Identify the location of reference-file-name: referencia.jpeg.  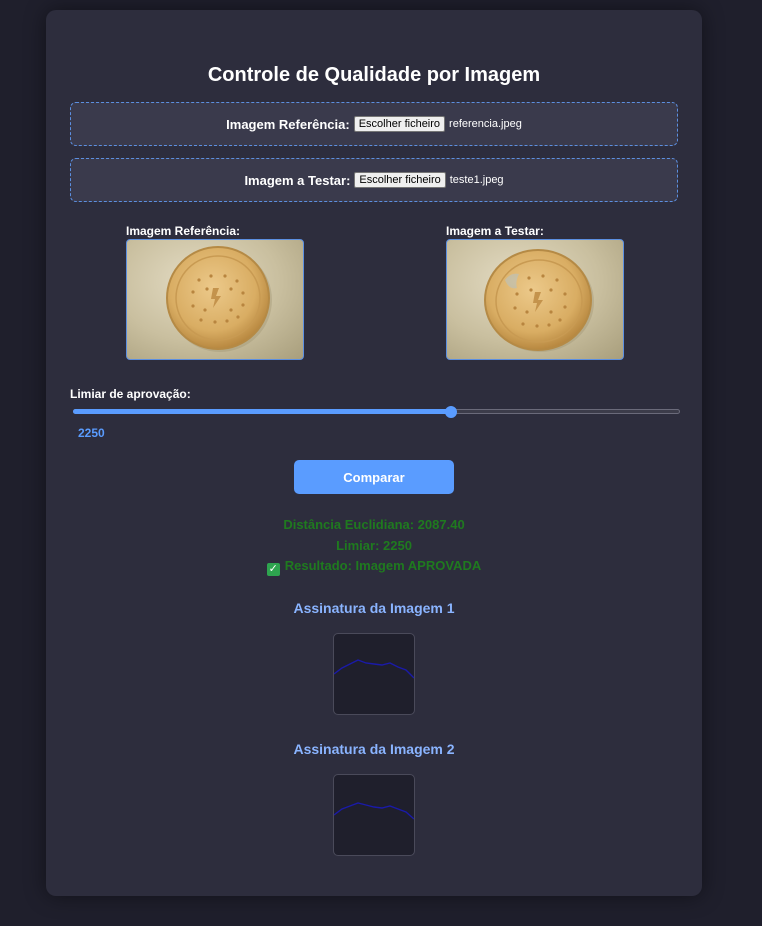
(485, 124).